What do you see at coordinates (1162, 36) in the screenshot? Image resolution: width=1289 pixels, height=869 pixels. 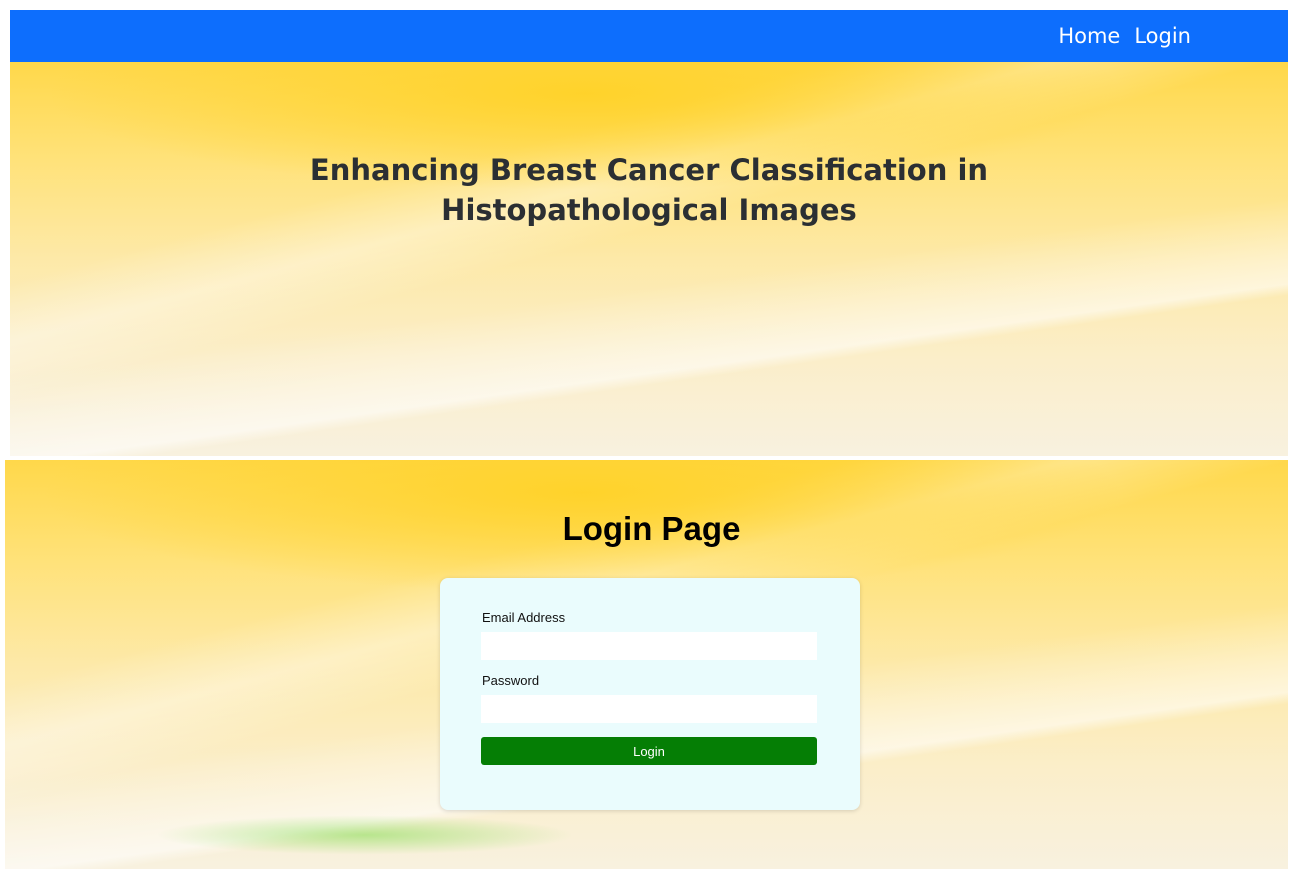 I see `nav-login-link: Login` at bounding box center [1162, 36].